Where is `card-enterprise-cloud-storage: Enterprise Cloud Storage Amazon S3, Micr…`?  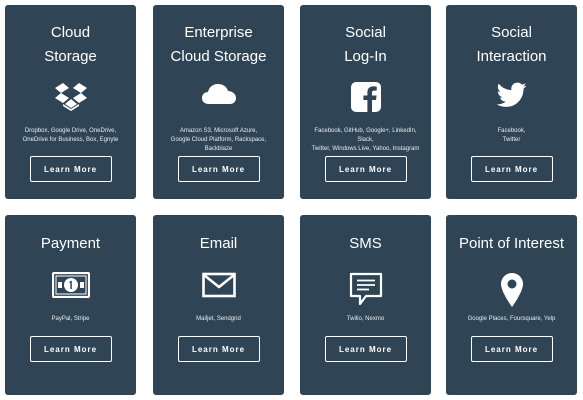
card-enterprise-cloud-storage: Enterprise Cloud Storage Amazon S3, Micr… is located at coordinates (218, 102).